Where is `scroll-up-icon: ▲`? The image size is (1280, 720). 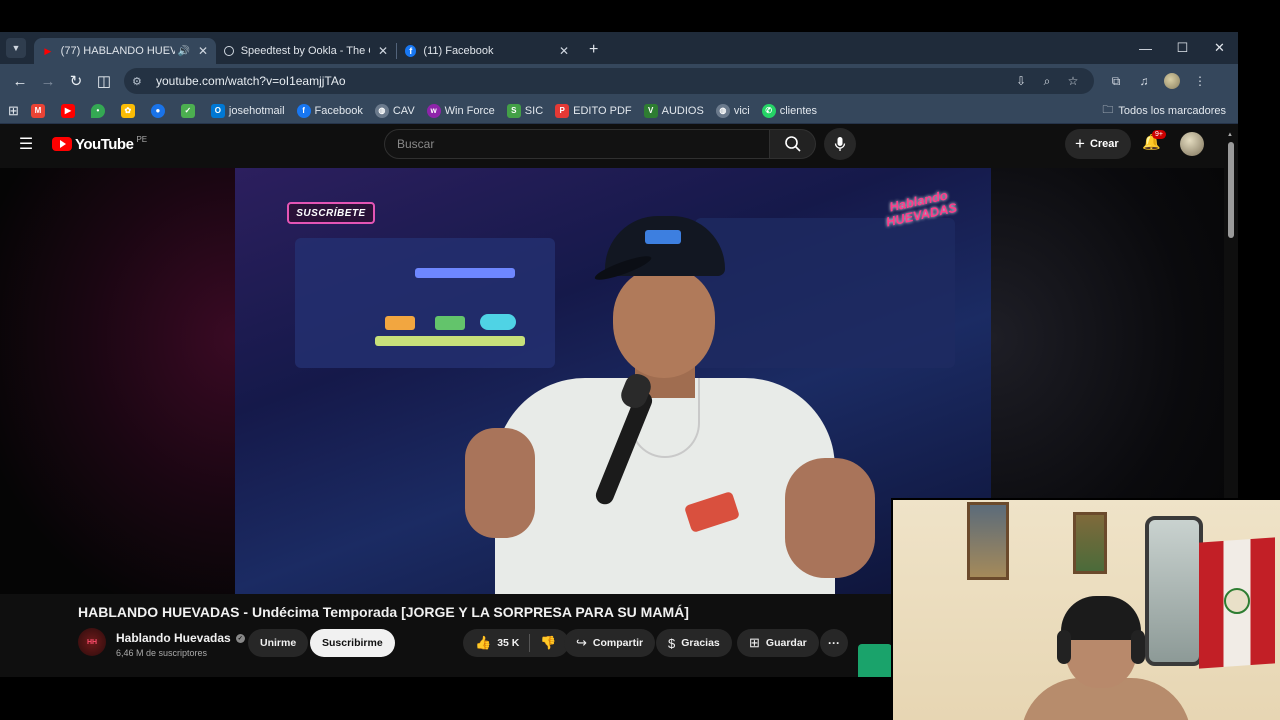 scroll-up-icon: ▲ is located at coordinates (1230, 135).